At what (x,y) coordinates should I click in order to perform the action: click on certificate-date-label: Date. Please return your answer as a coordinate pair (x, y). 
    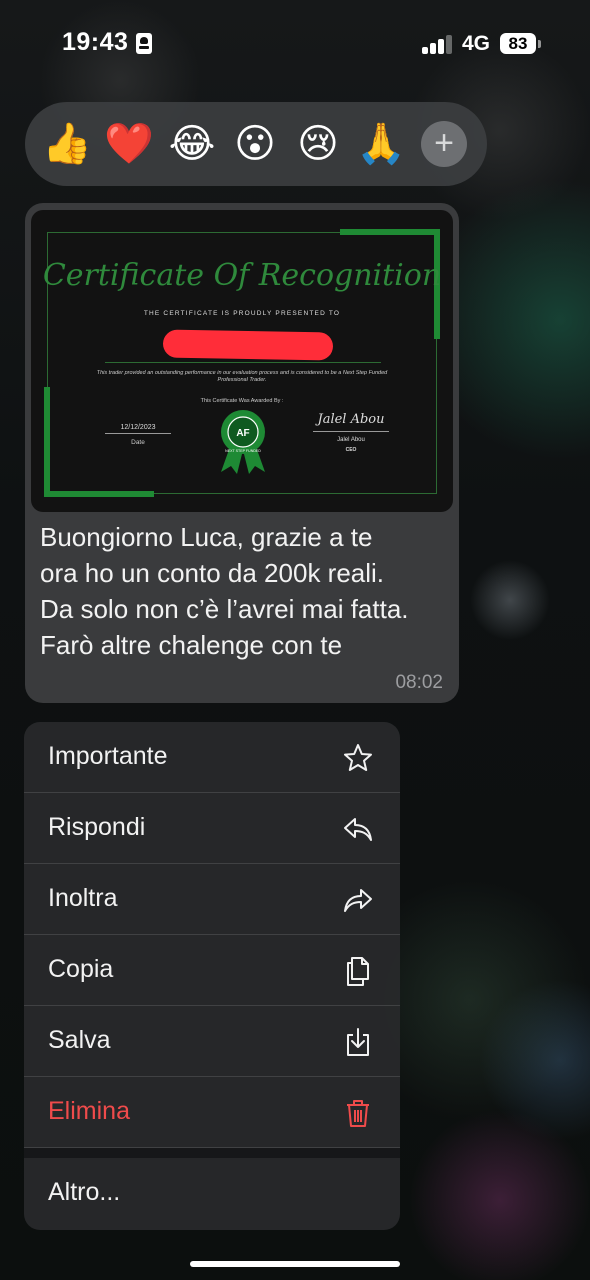
    Looking at the image, I should click on (138, 442).